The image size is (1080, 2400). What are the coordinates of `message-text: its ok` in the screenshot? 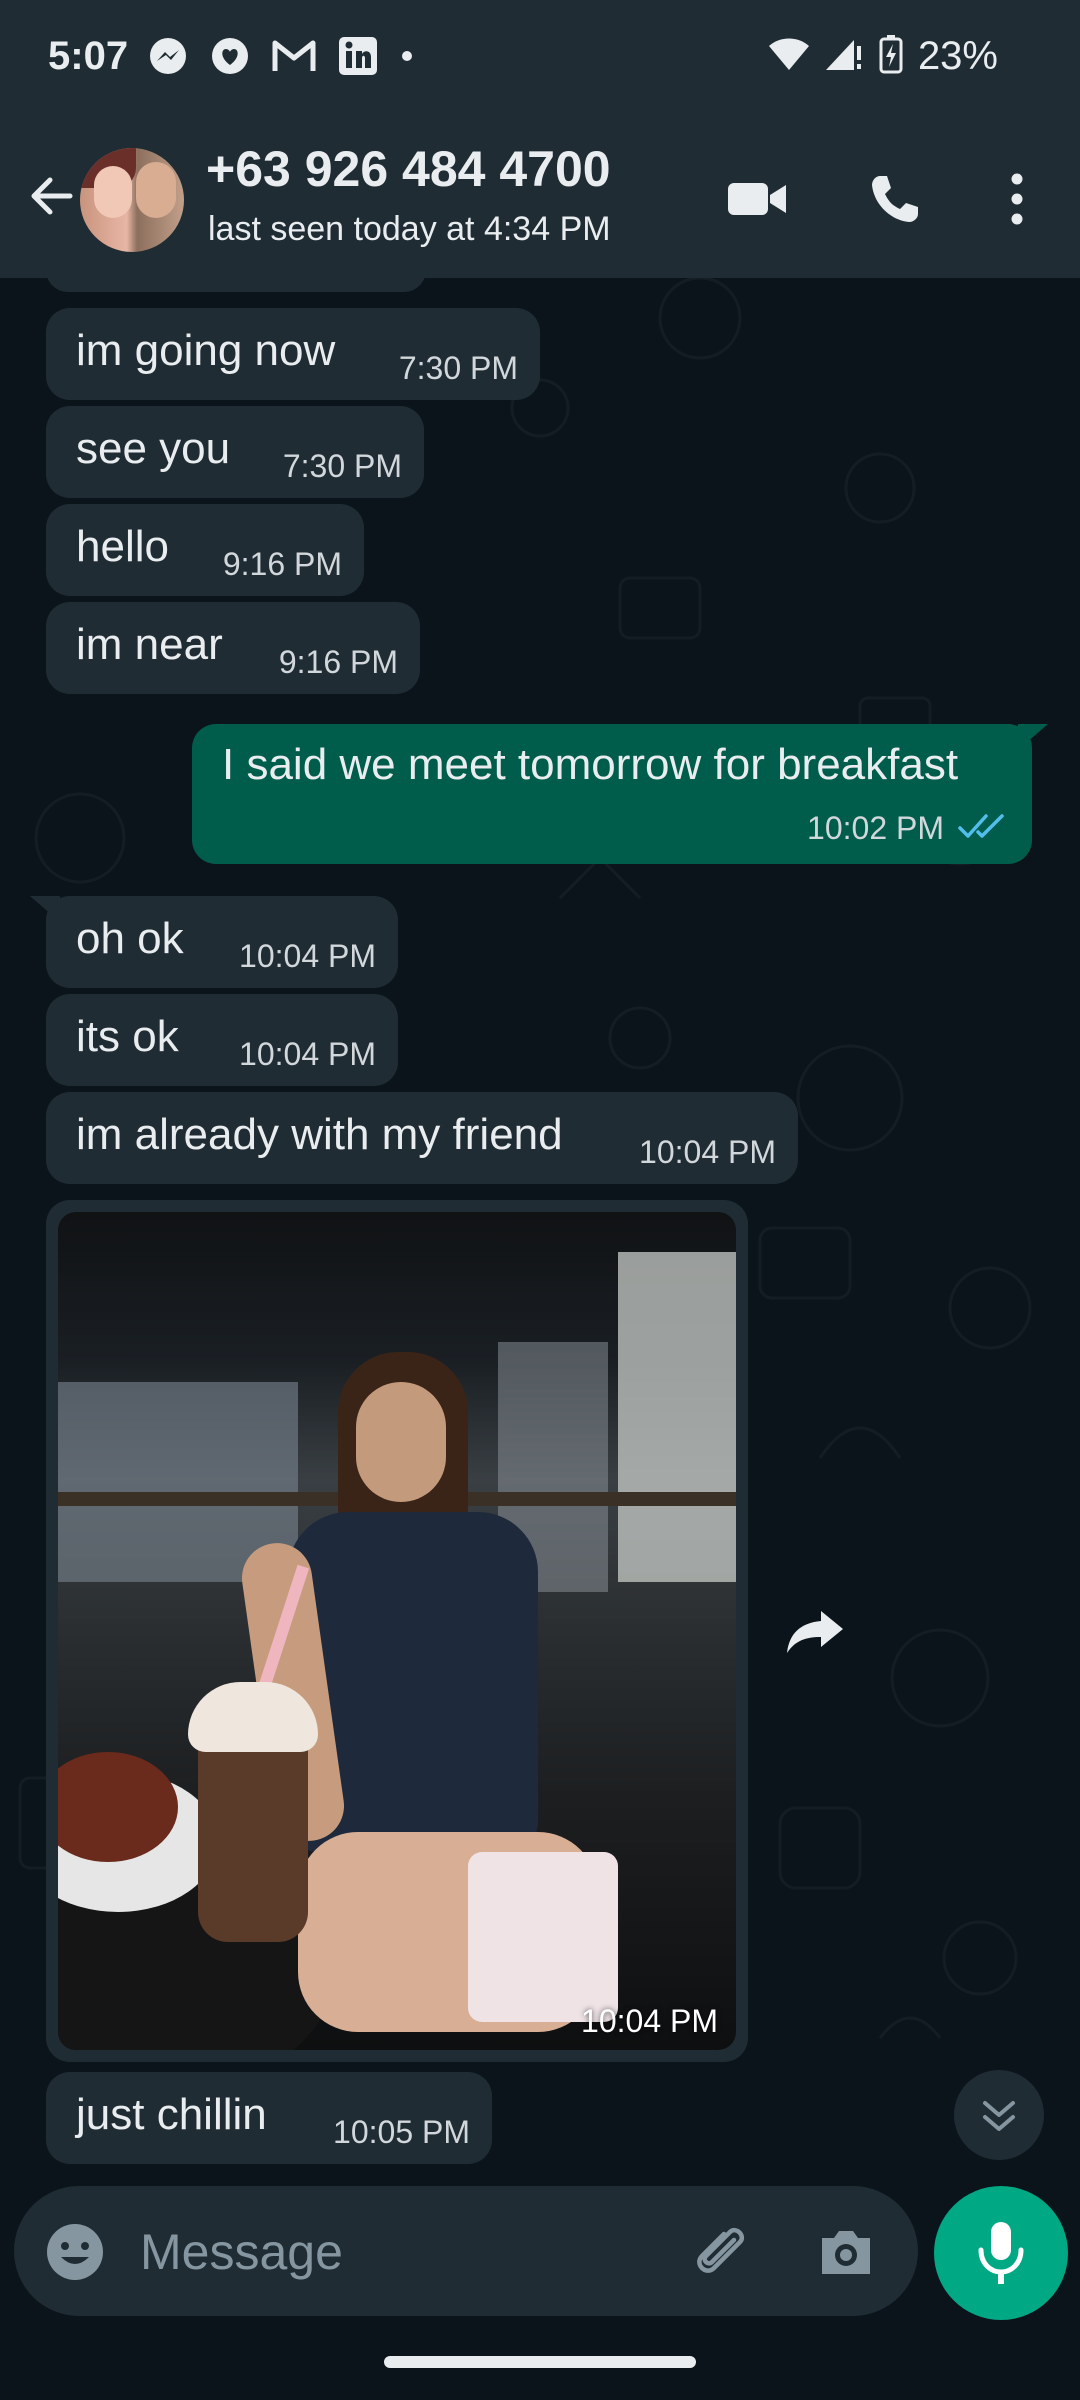 It's located at (127, 1036).